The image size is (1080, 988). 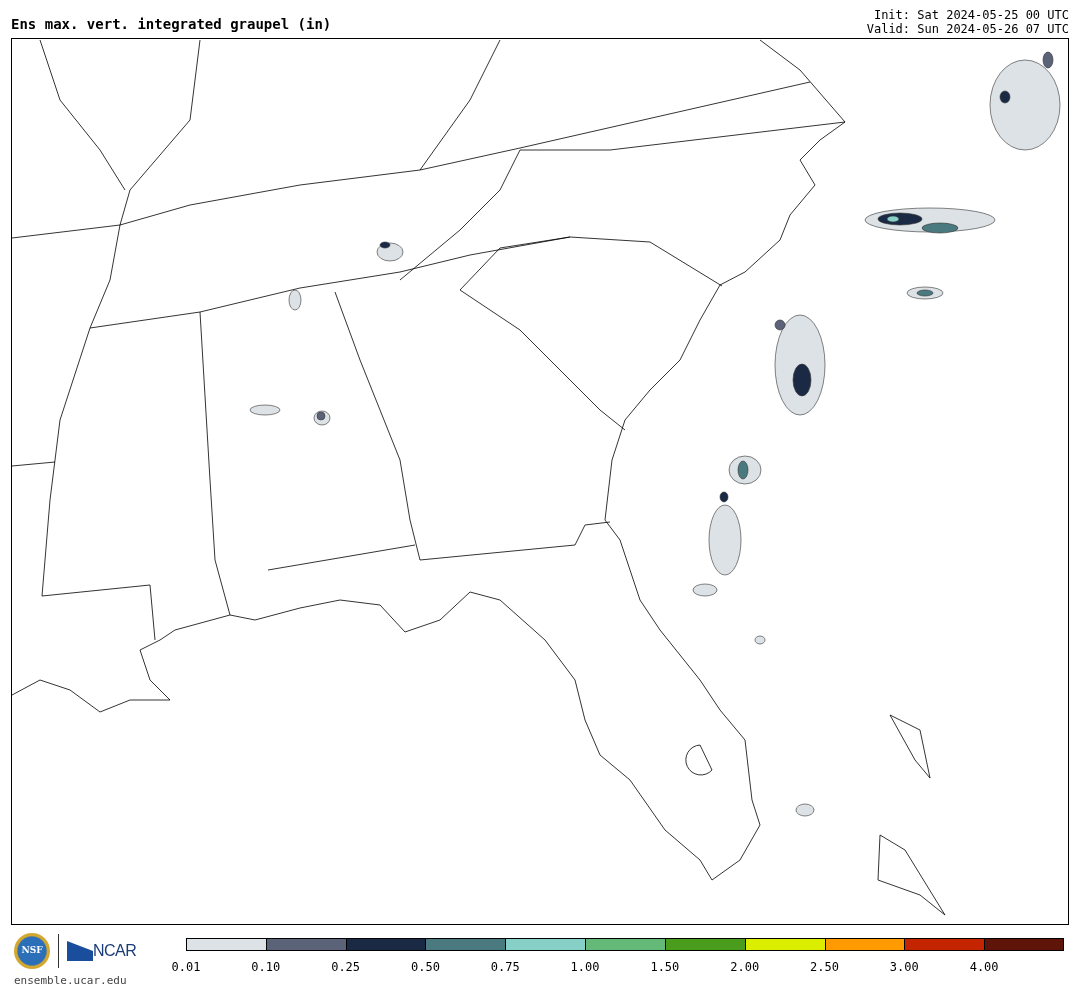 What do you see at coordinates (71, 980) in the screenshot?
I see `website-url: ensemble.ucar.edu` at bounding box center [71, 980].